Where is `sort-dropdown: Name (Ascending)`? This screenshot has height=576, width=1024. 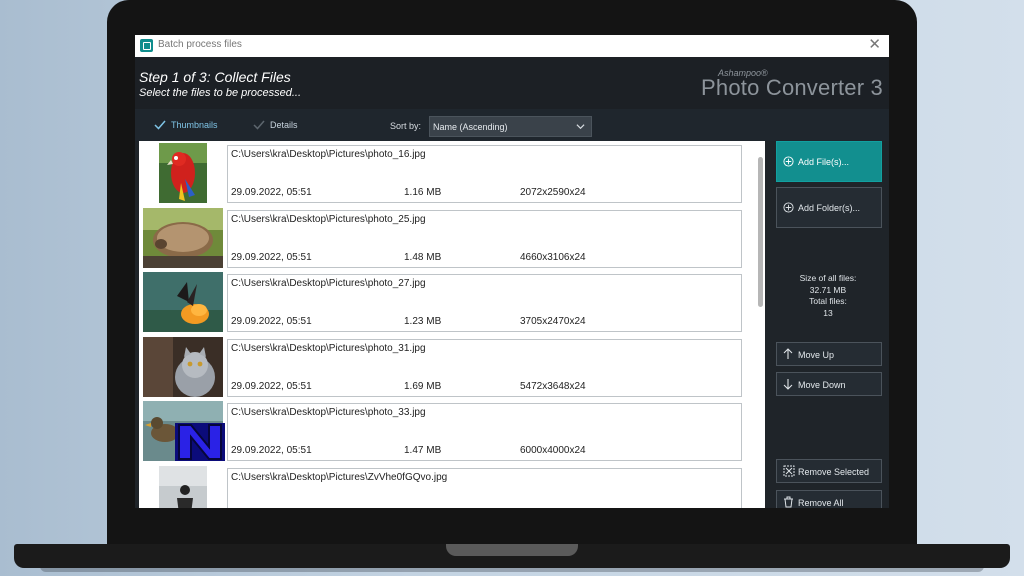 sort-dropdown: Name (Ascending) is located at coordinates (510, 126).